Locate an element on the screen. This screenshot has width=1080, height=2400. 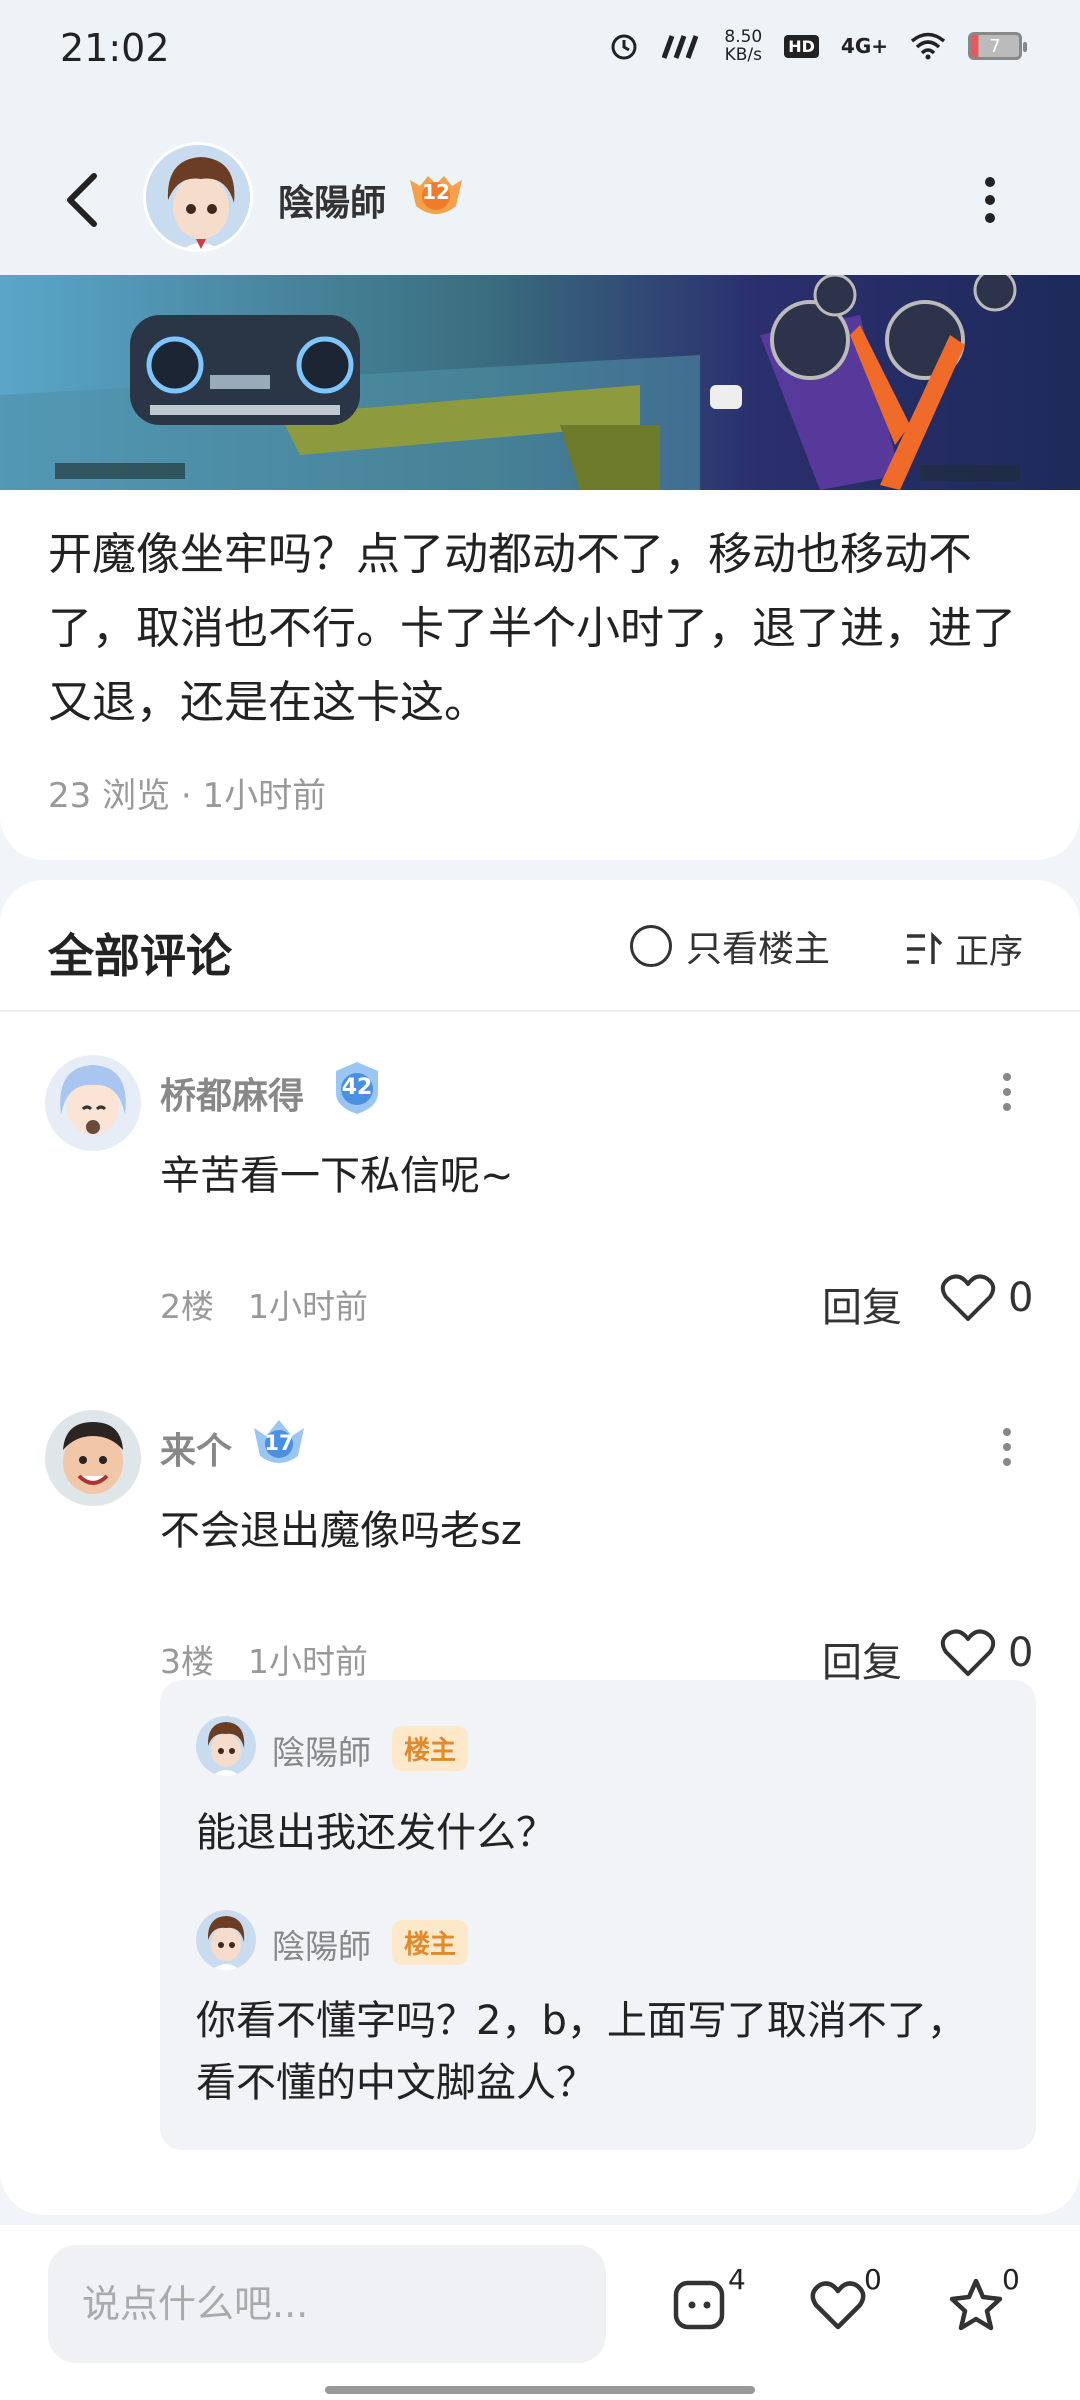
more-options-icon is located at coordinates (990, 200).